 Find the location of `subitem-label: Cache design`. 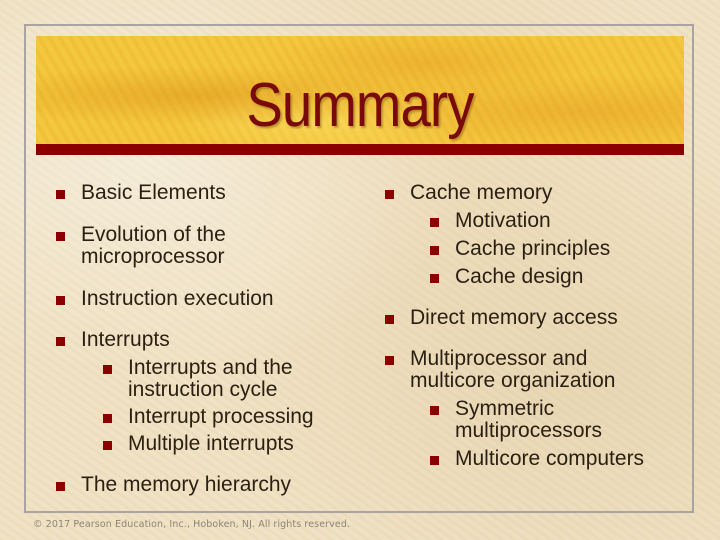

subitem-label: Cache design is located at coordinates (519, 276).